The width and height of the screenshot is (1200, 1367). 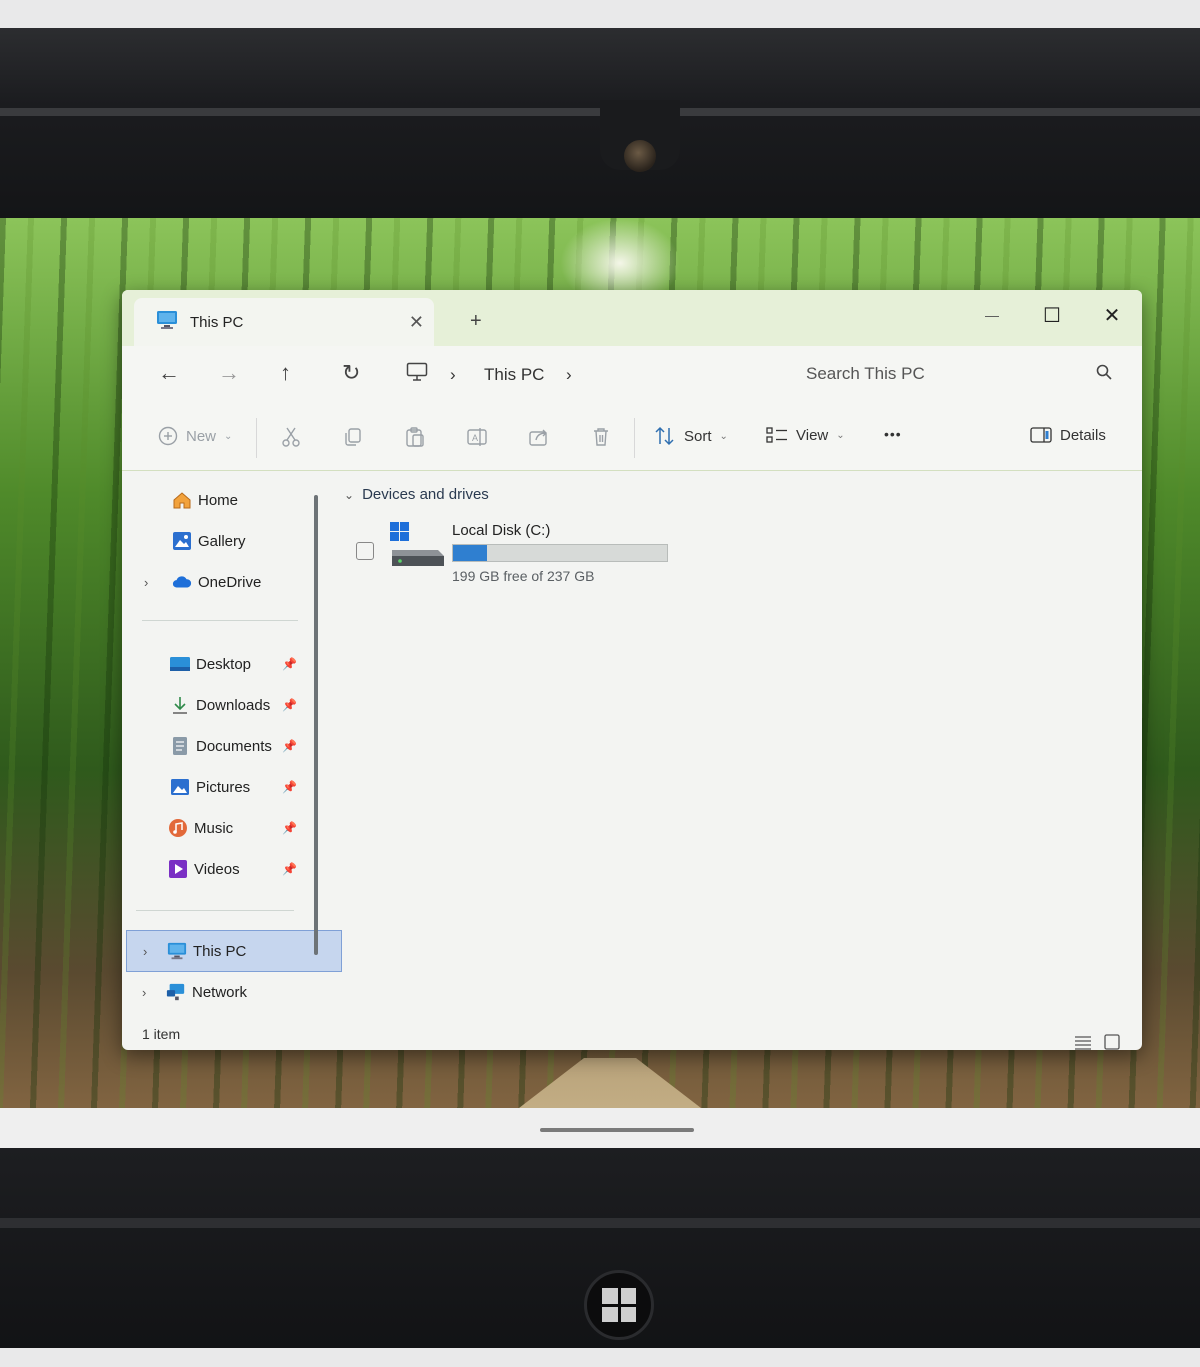 What do you see at coordinates (417, 547) in the screenshot?
I see `local-disk-icon` at bounding box center [417, 547].